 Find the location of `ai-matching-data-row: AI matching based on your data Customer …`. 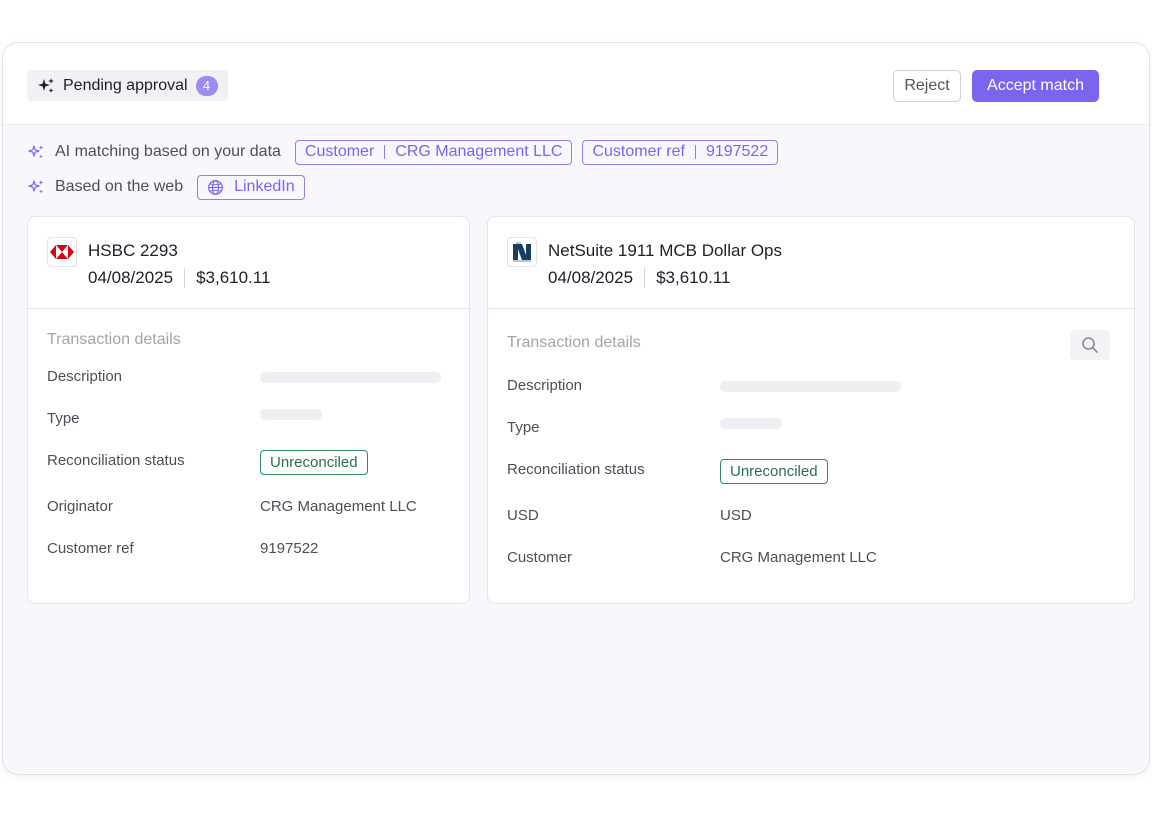

ai-matching-data-row: AI matching based on your data Customer … is located at coordinates (403, 152).